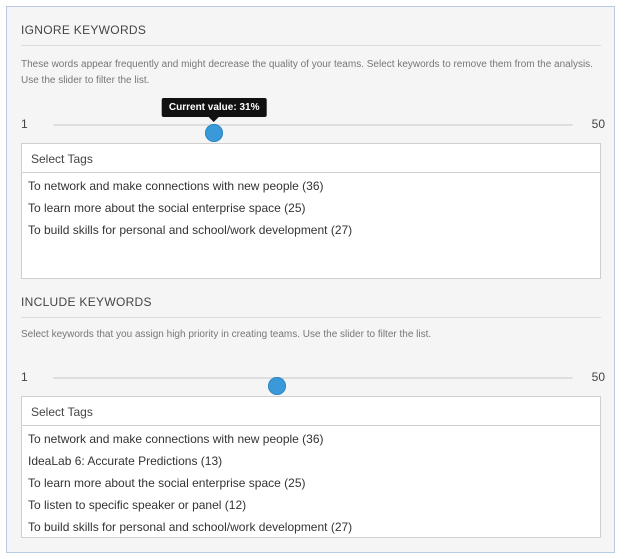  What do you see at coordinates (276, 386) in the screenshot?
I see `include-slider-thumb` at bounding box center [276, 386].